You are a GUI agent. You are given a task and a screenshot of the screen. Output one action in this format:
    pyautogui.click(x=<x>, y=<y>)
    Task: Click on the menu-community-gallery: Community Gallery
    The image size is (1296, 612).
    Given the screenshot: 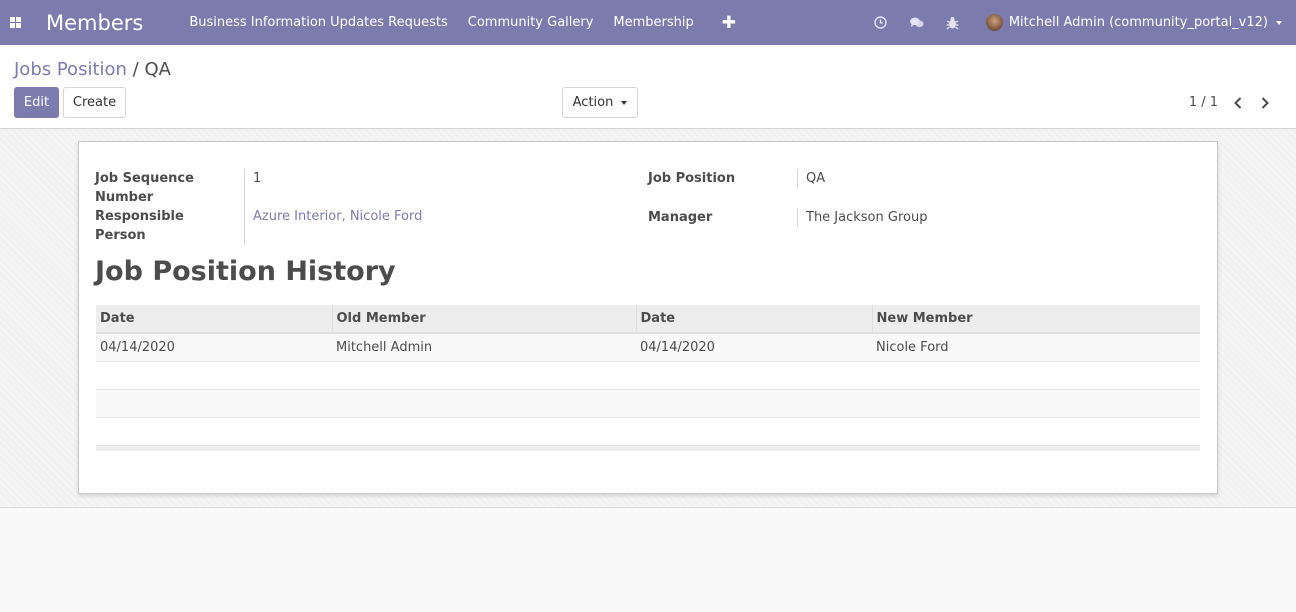 What is the action you would take?
    pyautogui.click(x=531, y=22)
    